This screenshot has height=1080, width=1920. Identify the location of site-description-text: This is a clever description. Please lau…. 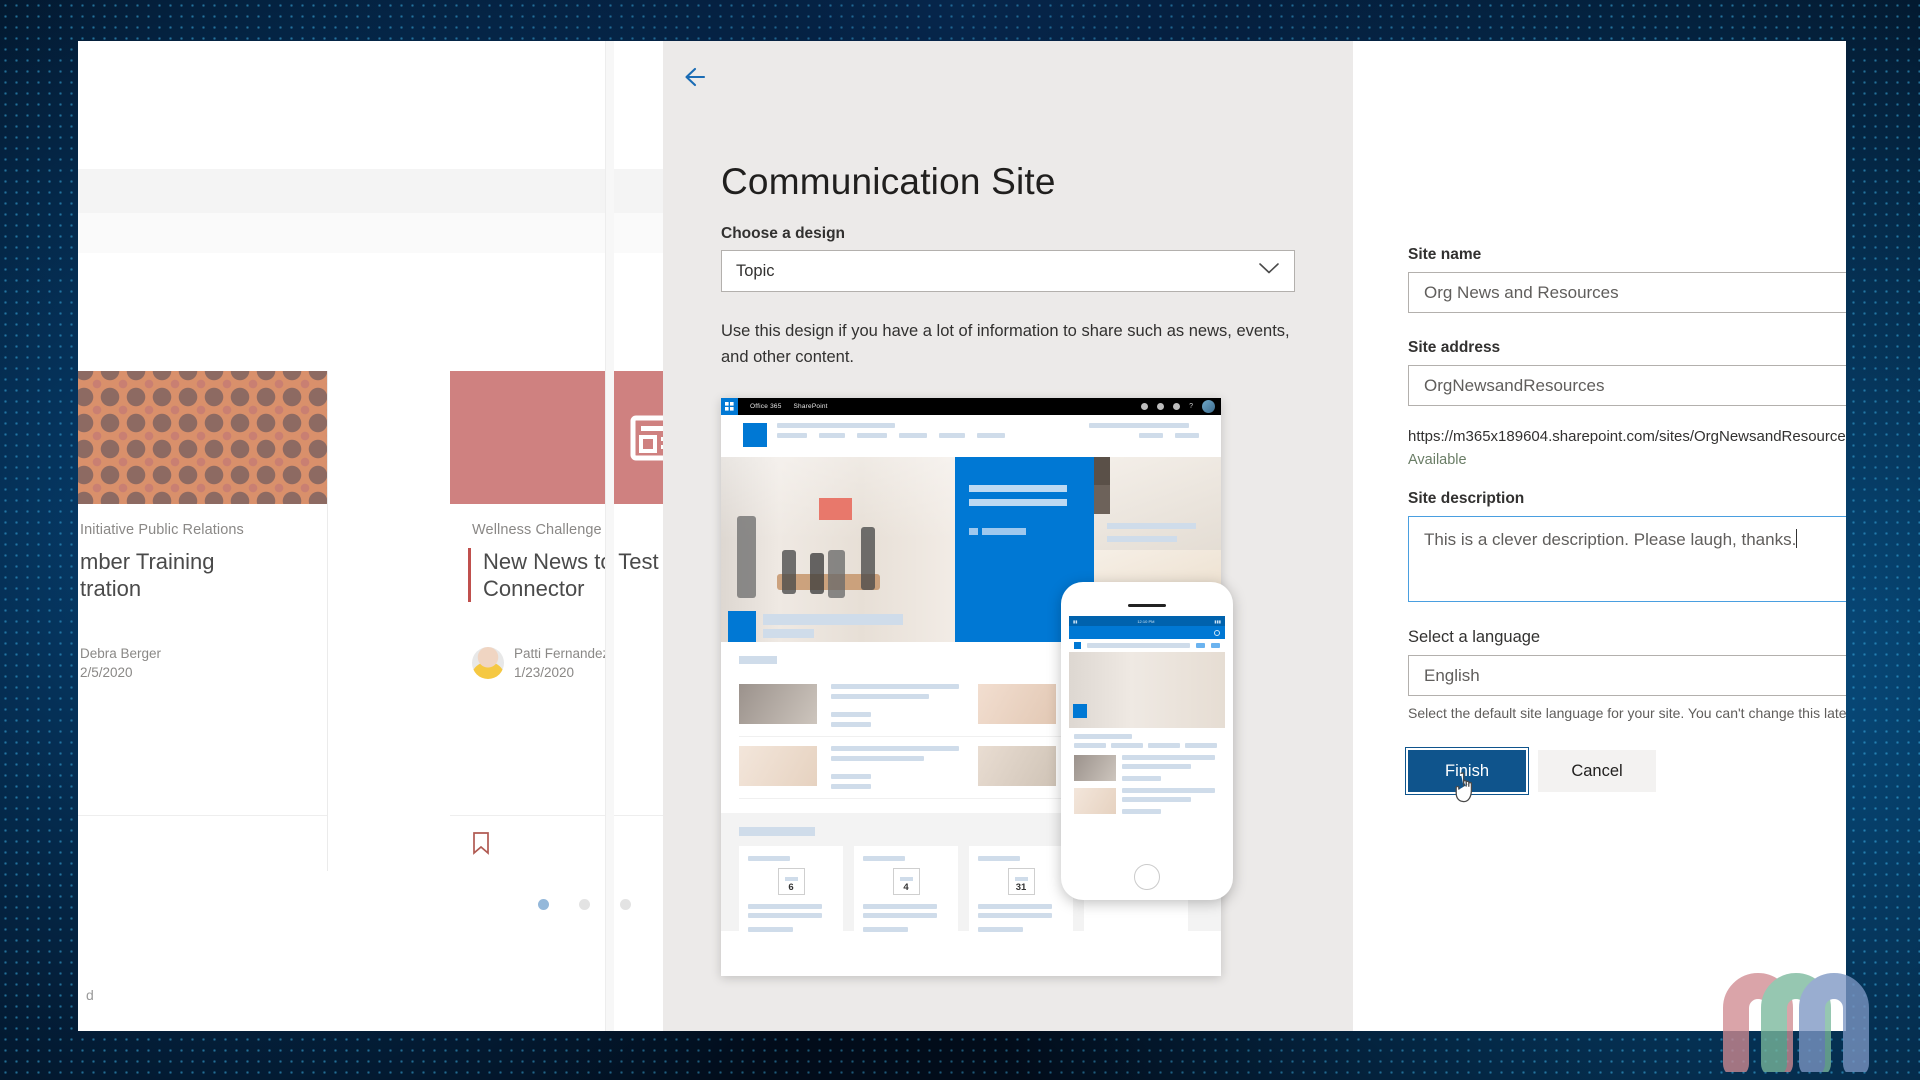
(1610, 539).